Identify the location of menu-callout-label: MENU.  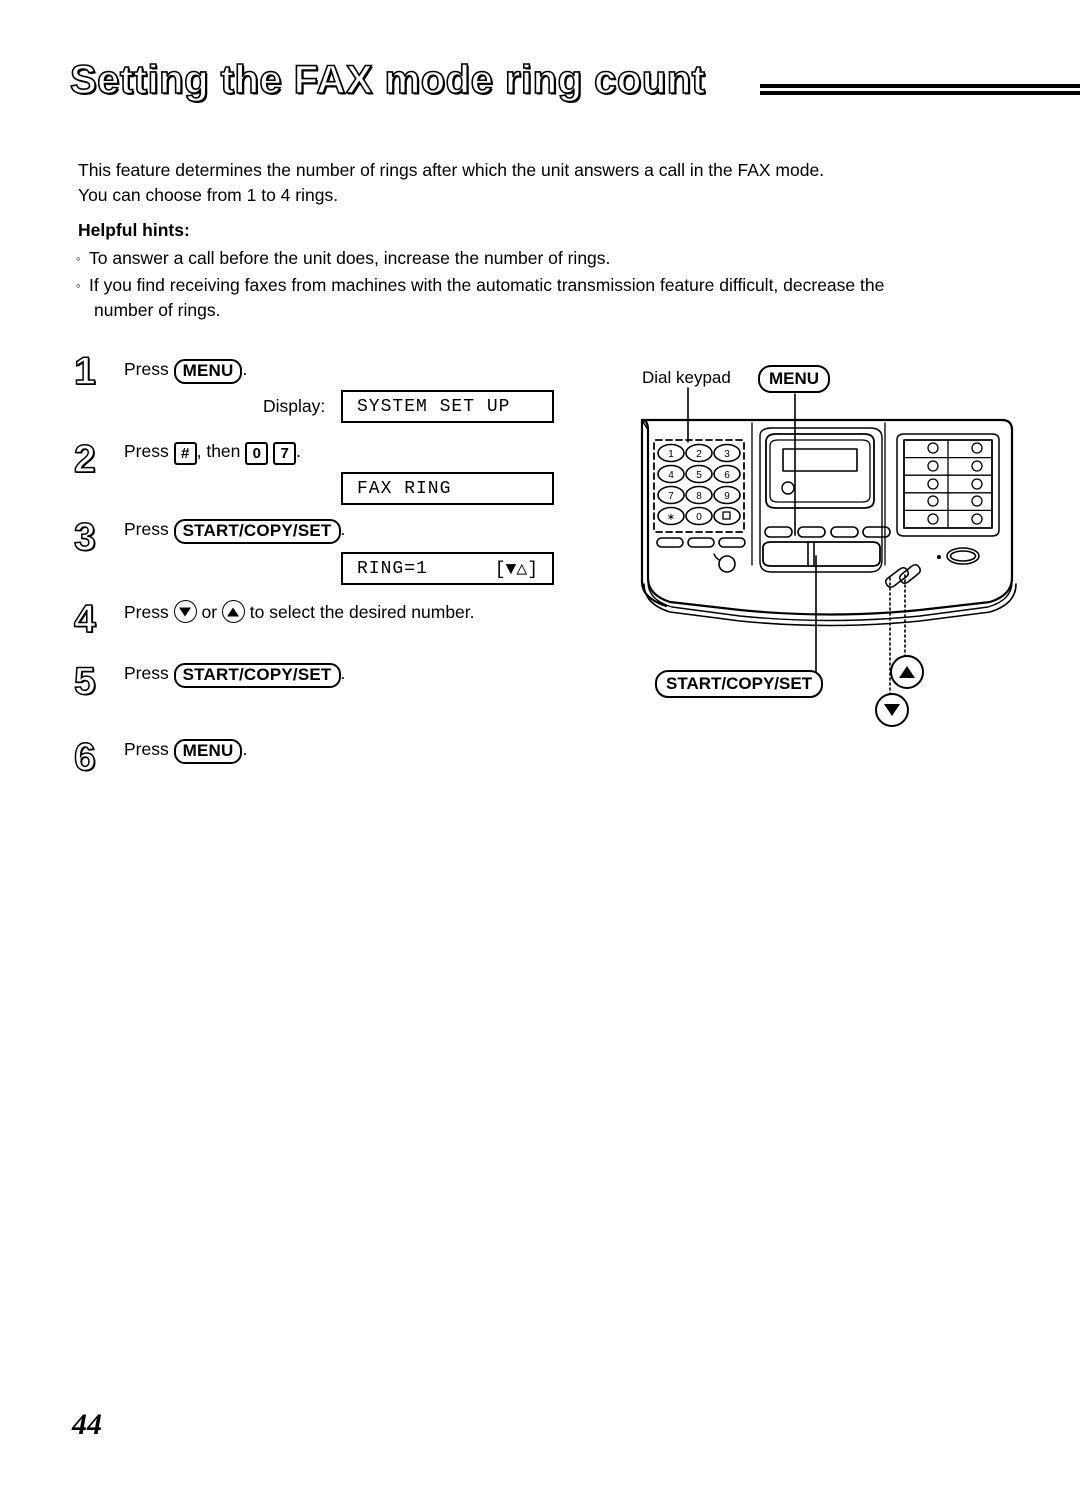
(794, 379).